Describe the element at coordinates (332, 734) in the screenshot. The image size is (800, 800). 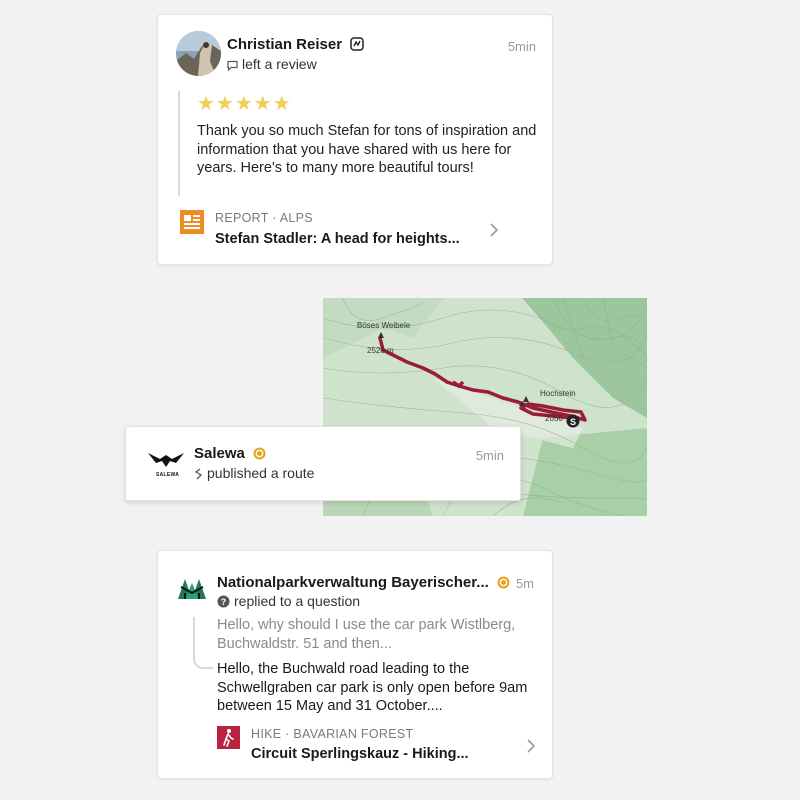
I see `link-category: HIKE · BAVARIAN FOREST` at that location.